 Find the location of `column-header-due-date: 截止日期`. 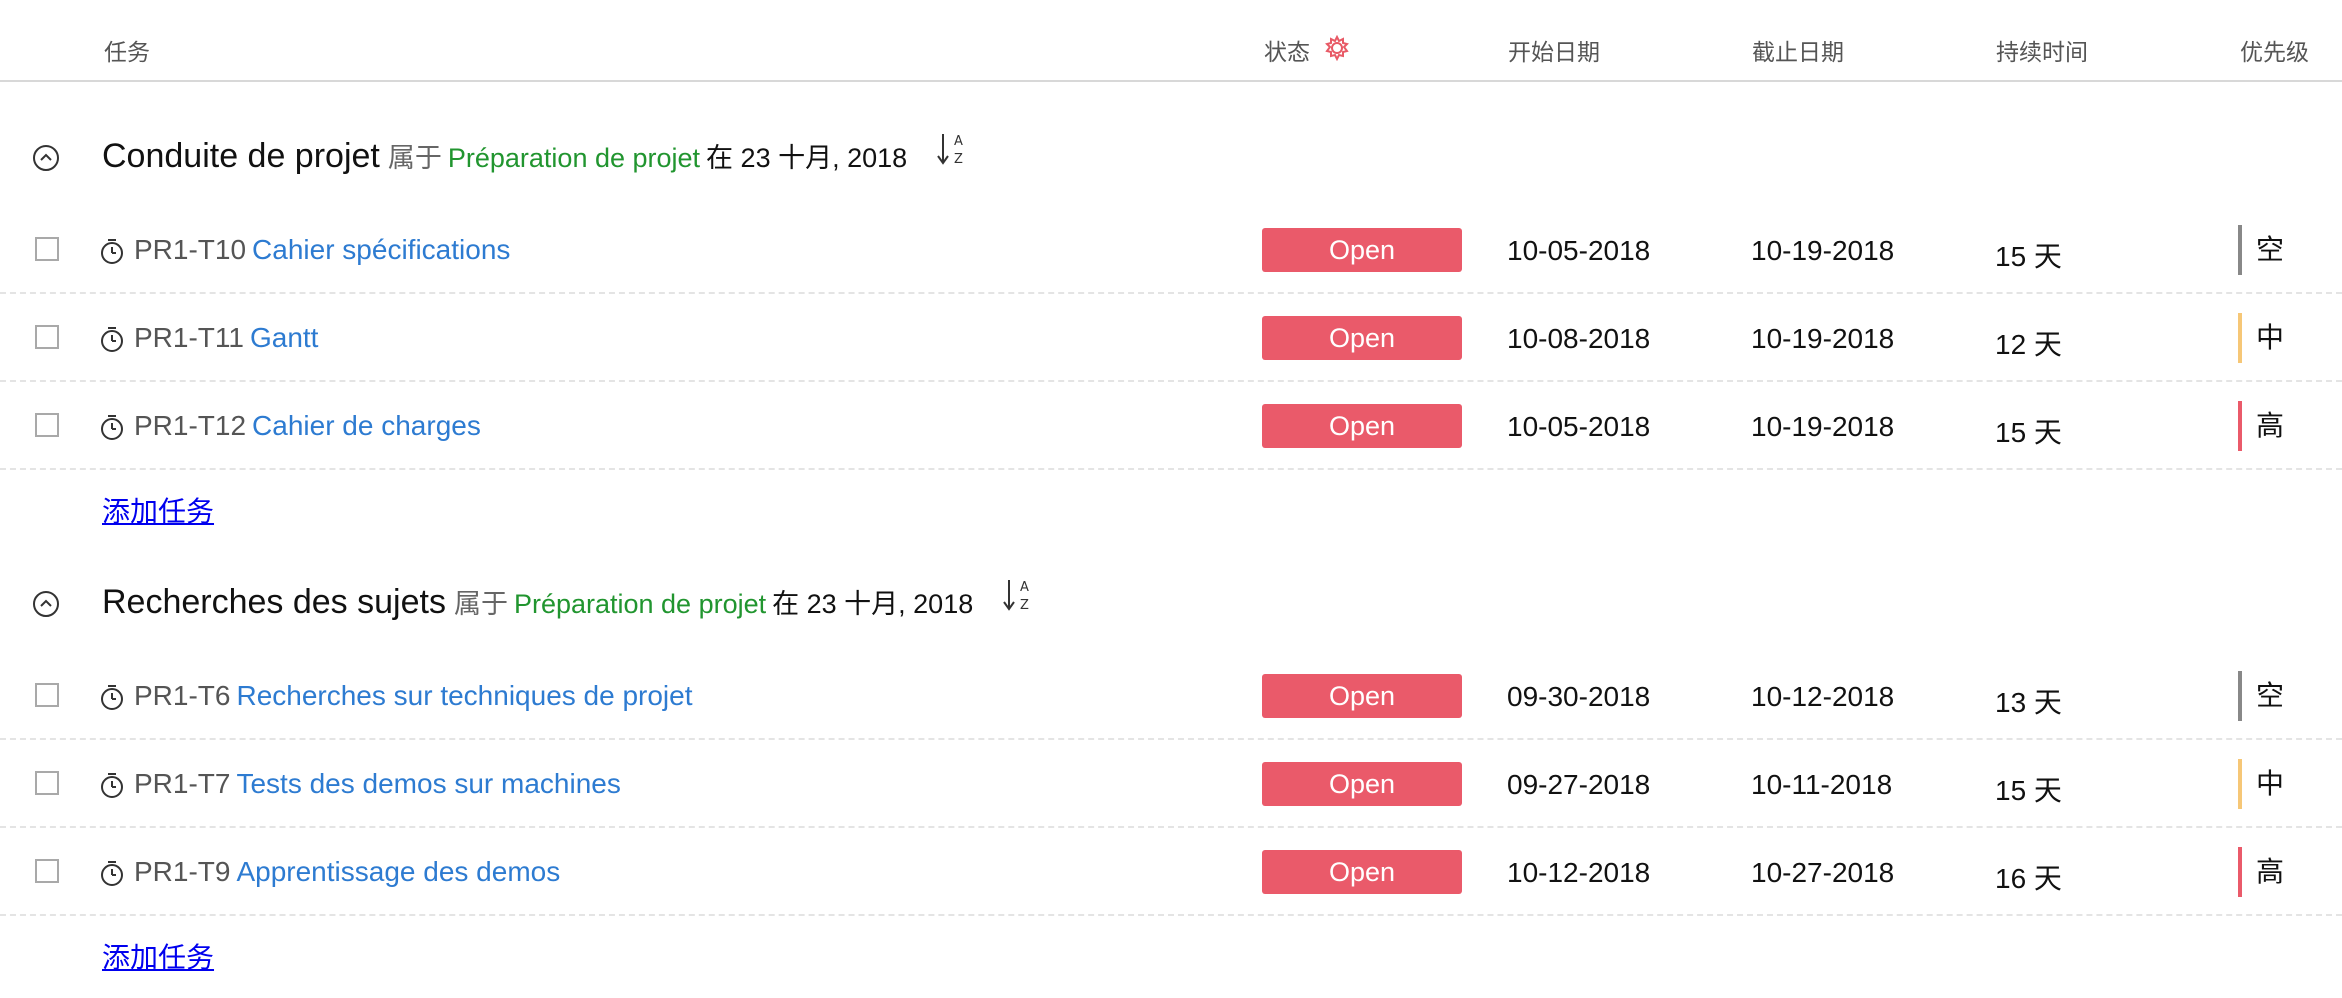

column-header-due-date: 截止日期 is located at coordinates (1798, 52).